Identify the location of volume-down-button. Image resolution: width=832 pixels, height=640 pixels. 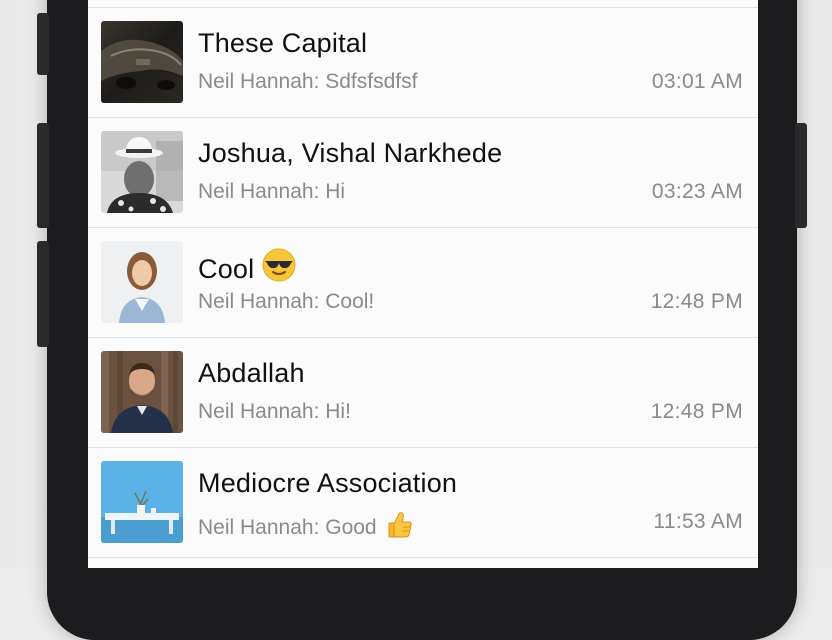
(43, 294).